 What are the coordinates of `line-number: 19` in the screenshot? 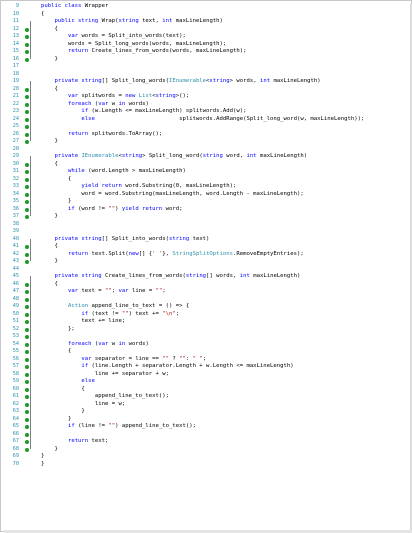 It's located at (15, 81).